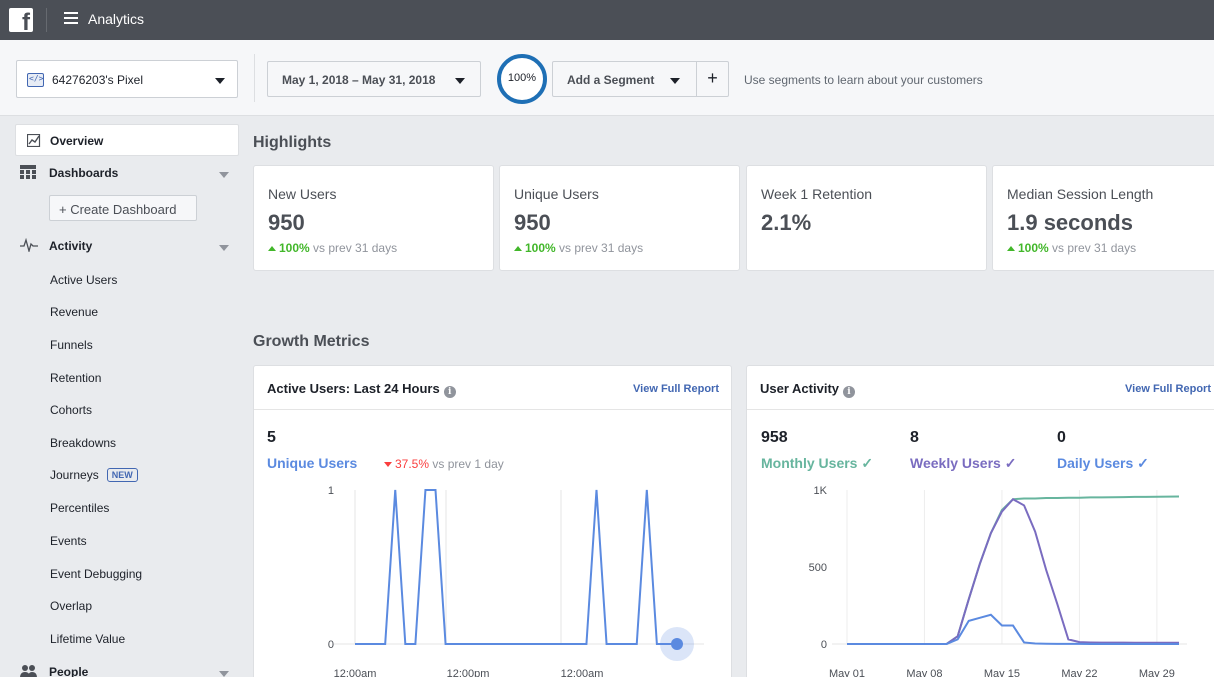 The height and width of the screenshot is (677, 1214). I want to click on x-tick-label: May 01, so click(847, 672).